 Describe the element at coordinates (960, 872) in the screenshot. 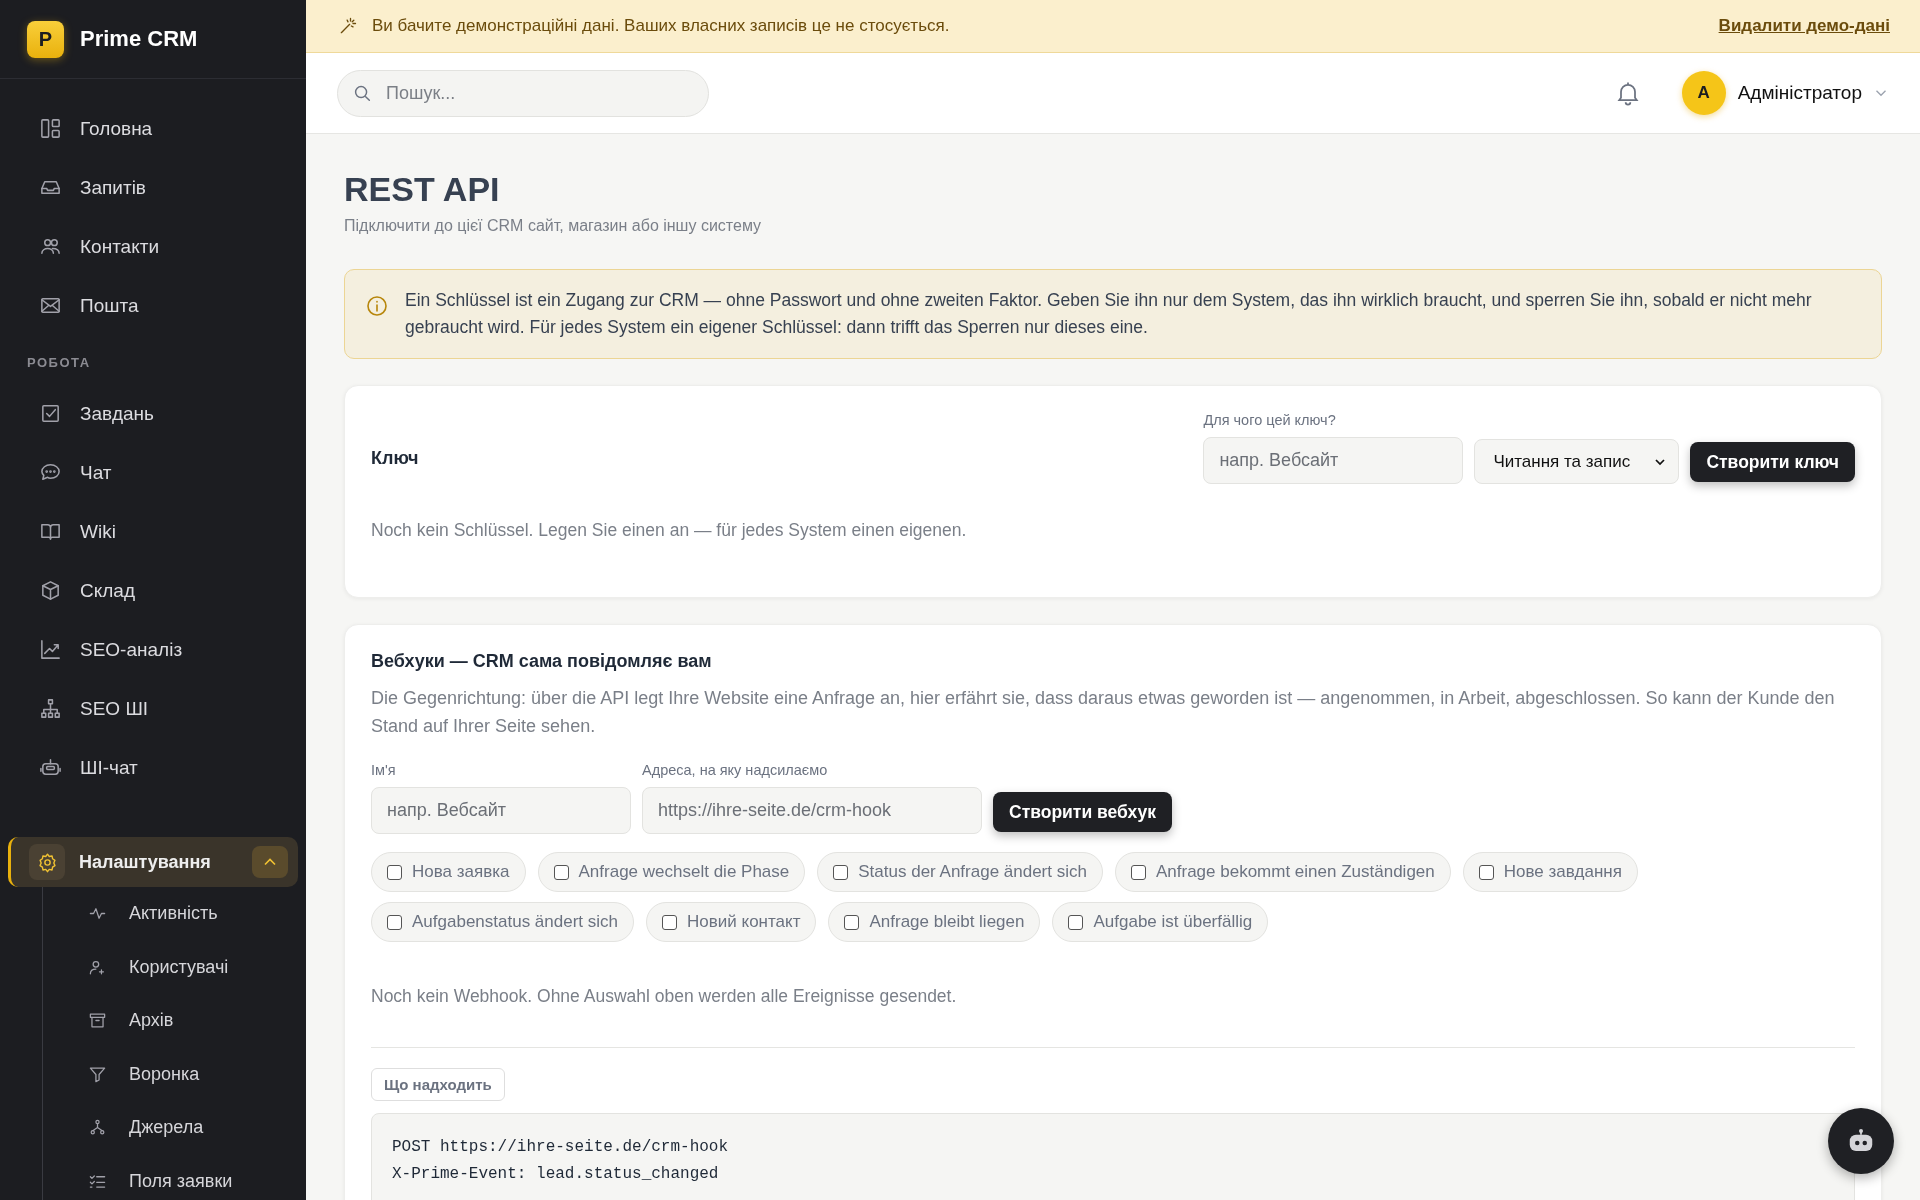

I see `event-checkbox: Status der Anfrage ändert sich` at that location.